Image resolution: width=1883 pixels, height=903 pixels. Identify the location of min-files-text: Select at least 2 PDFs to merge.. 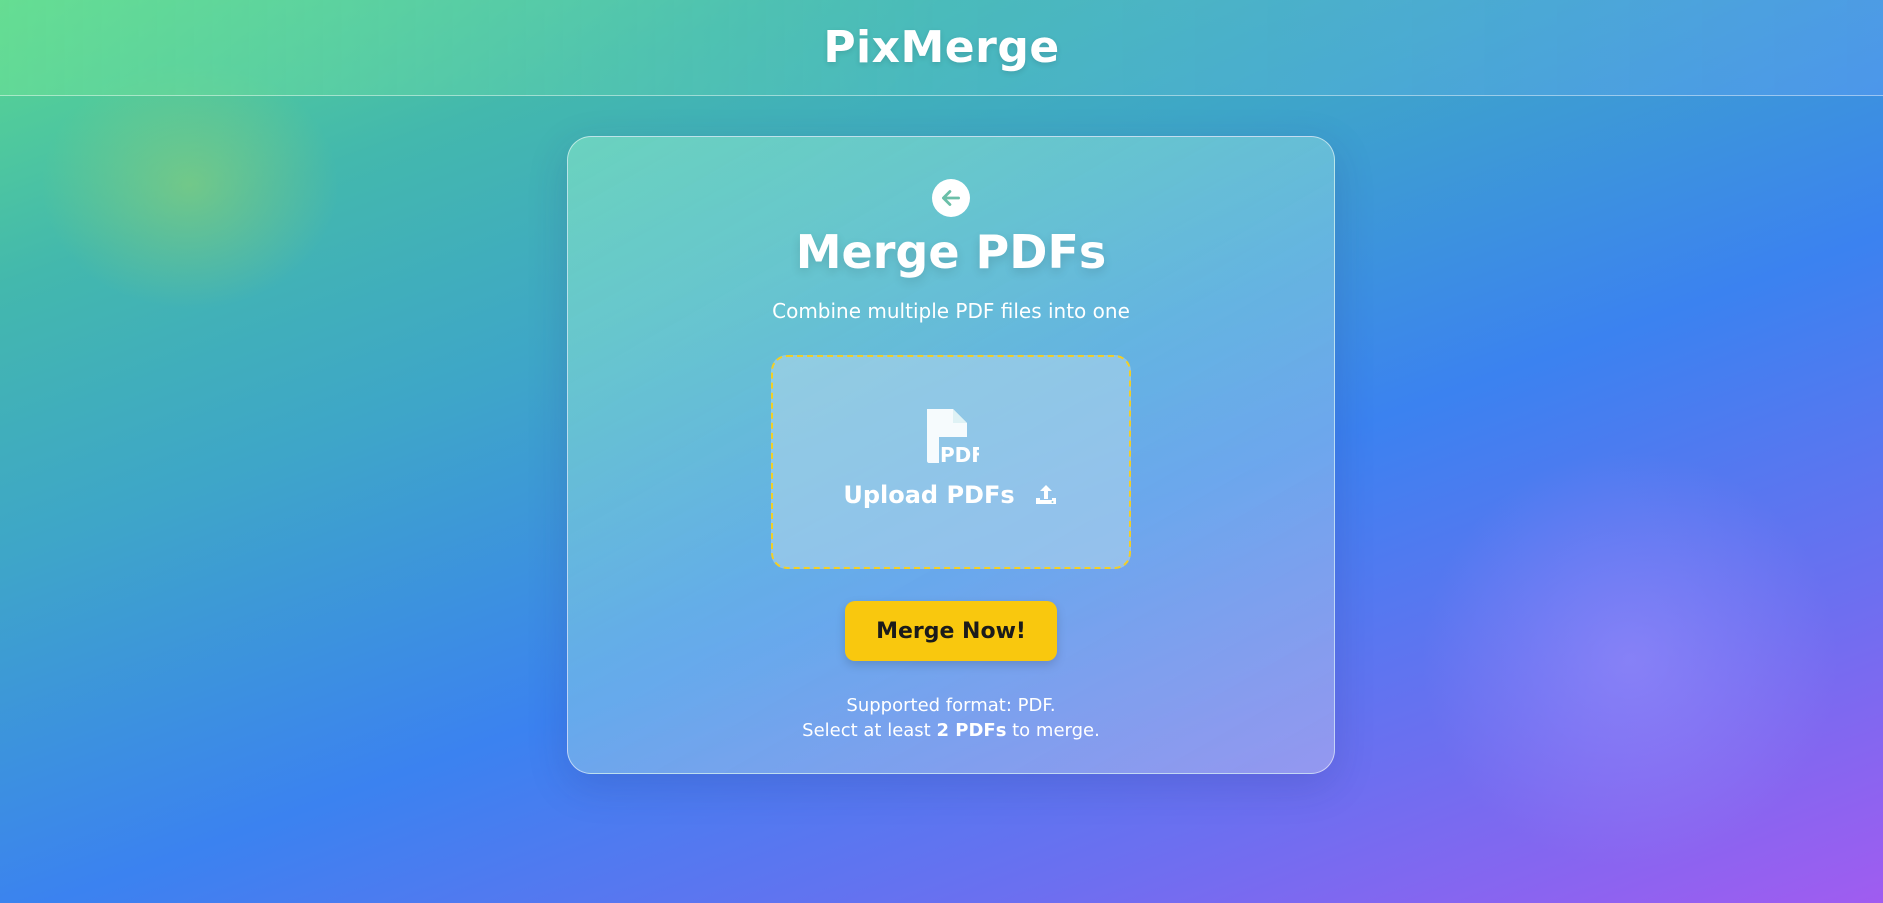
(951, 730).